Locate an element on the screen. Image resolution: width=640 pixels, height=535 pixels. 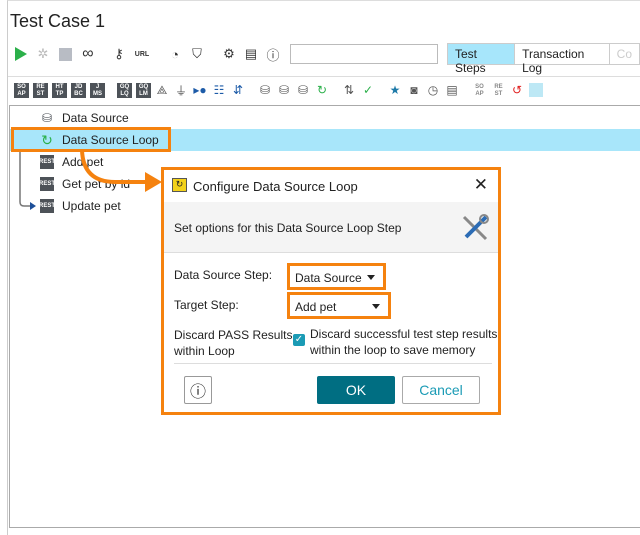
target-step-label: Target Step: is located at coordinates (206, 305).